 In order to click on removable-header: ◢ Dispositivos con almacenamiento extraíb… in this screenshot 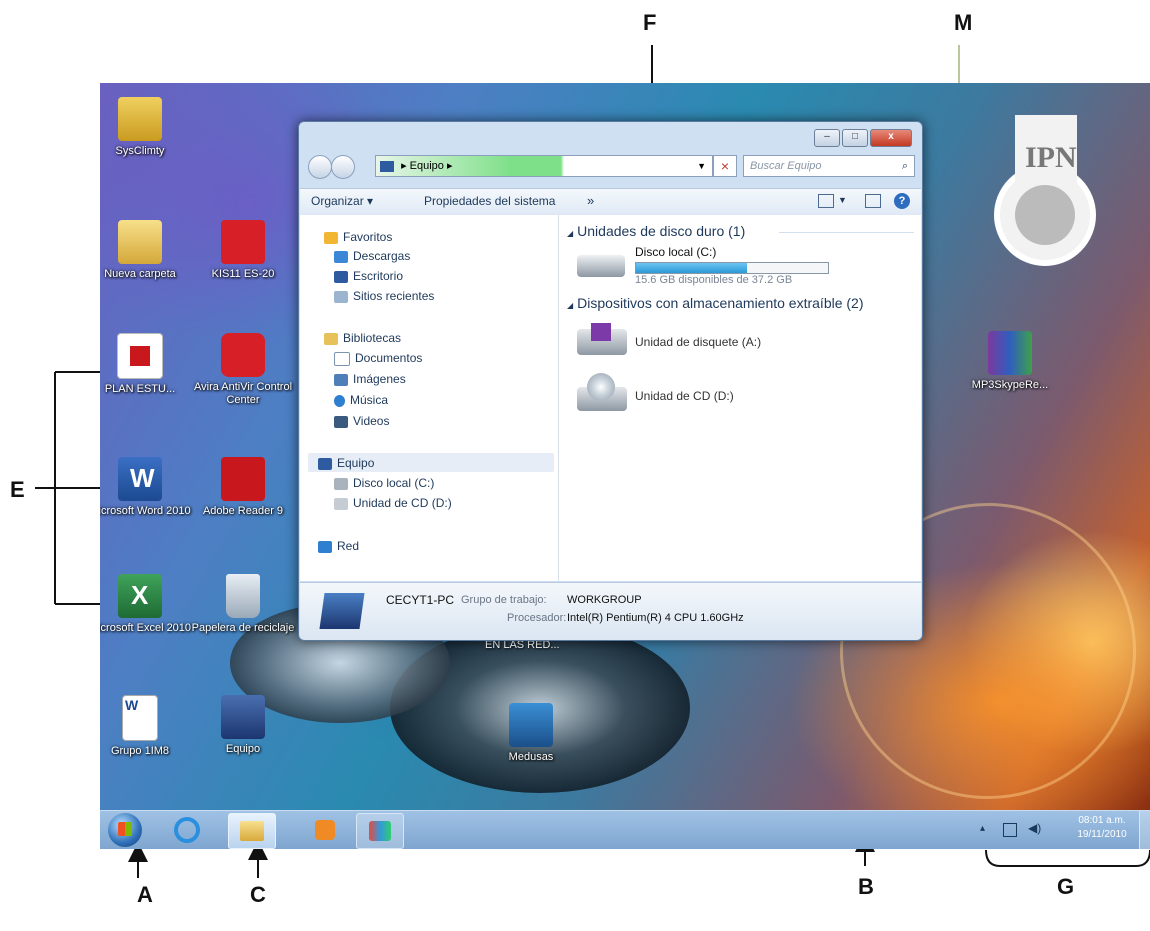, I will do `click(715, 303)`.